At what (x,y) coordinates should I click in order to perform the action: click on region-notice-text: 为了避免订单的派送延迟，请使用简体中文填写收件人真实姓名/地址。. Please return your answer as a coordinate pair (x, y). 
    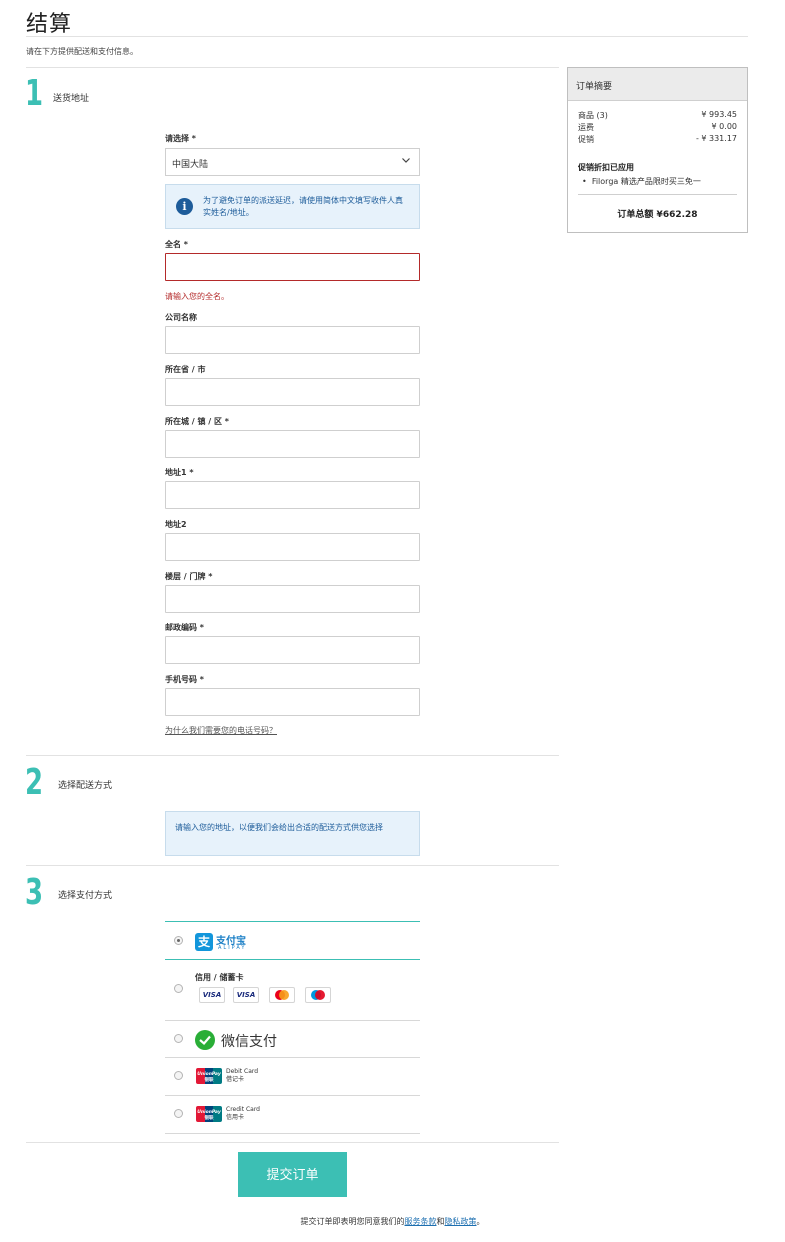
    Looking at the image, I should click on (303, 206).